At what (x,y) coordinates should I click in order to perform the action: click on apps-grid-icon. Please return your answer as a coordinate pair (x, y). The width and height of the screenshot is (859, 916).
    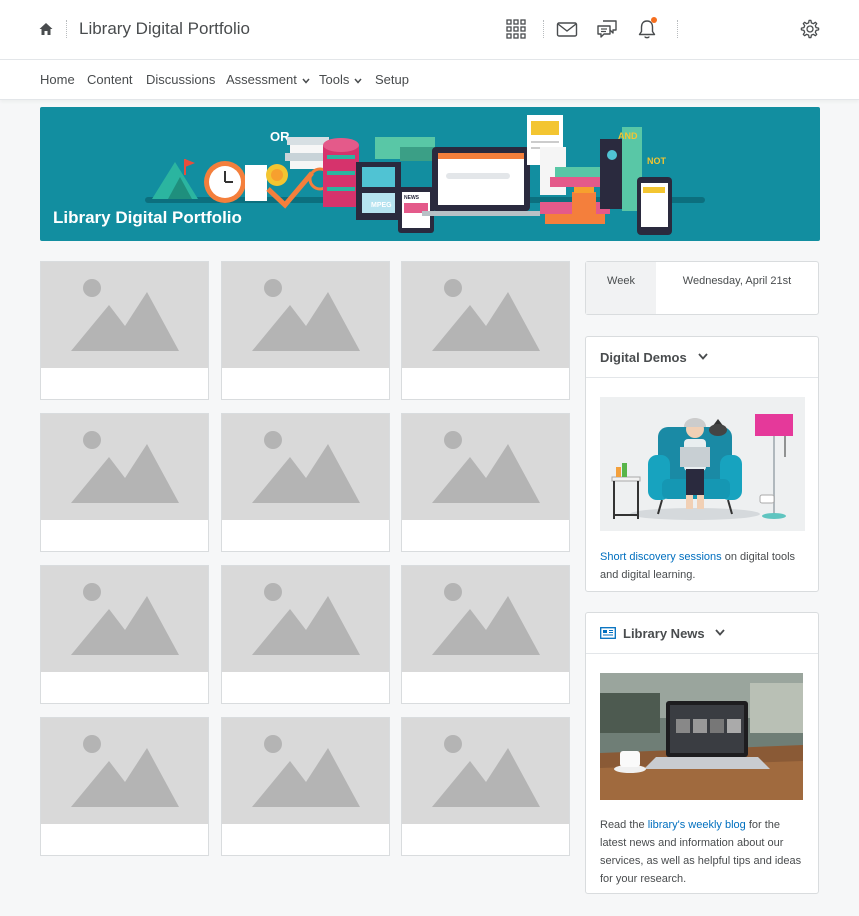
    Looking at the image, I should click on (516, 29).